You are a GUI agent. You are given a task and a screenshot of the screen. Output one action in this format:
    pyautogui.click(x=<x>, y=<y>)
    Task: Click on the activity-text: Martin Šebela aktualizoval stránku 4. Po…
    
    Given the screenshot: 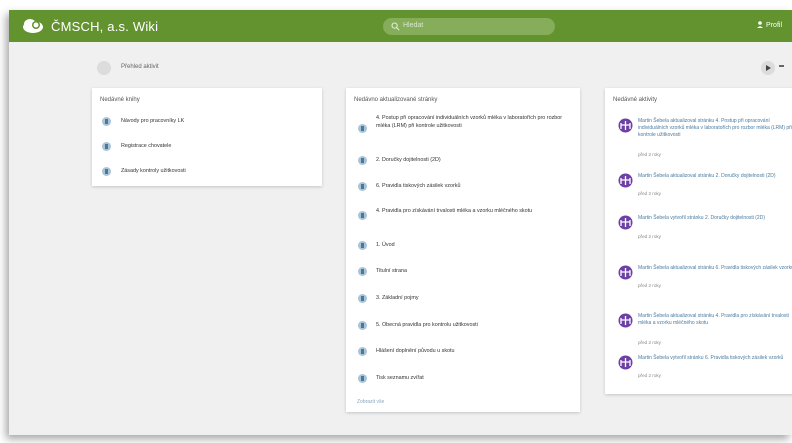 What is the action you would take?
    pyautogui.click(x=715, y=128)
    